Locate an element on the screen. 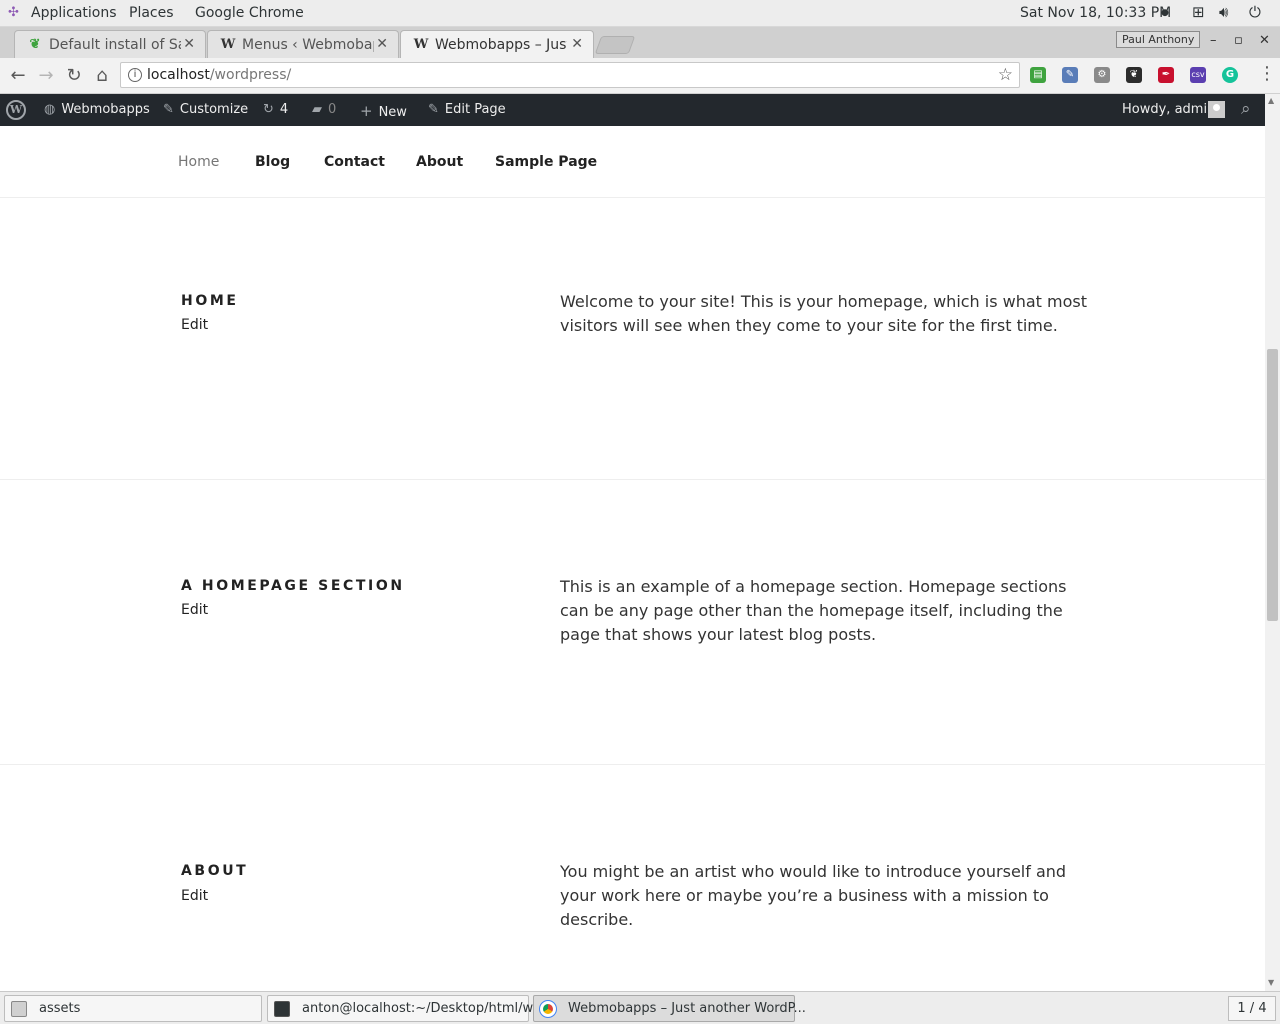 The height and width of the screenshot is (1024, 1280). scroll-down-icon: ▼ is located at coordinates (1271, 982).